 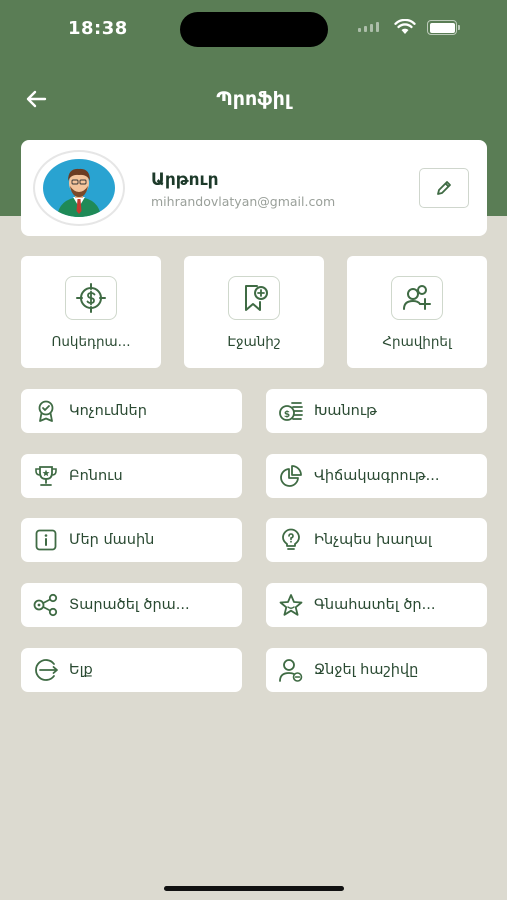 What do you see at coordinates (112, 540) in the screenshot?
I see `menu-label: Մեր մասին` at bounding box center [112, 540].